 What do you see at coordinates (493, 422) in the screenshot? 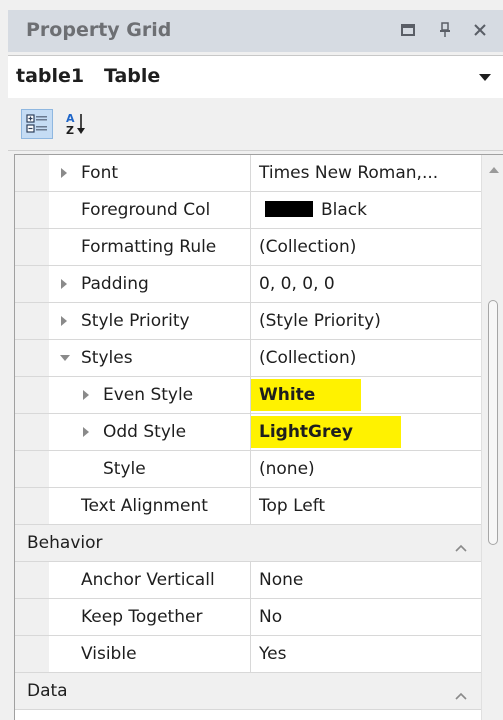
I see `scrollbar-thumb` at bounding box center [493, 422].